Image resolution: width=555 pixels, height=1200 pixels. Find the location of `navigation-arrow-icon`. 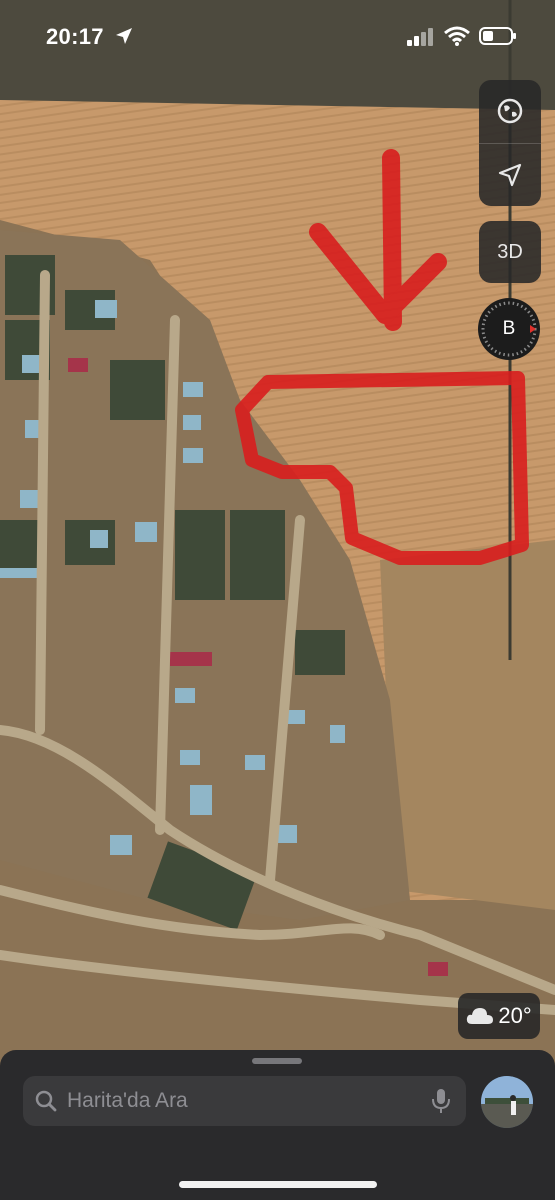

navigation-arrow-icon is located at coordinates (510, 175).